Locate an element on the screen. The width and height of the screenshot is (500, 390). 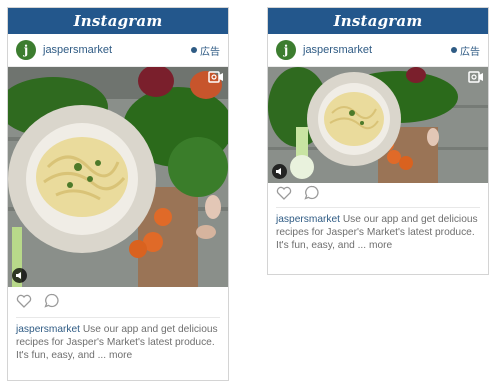
food-photo is located at coordinates (378, 125).